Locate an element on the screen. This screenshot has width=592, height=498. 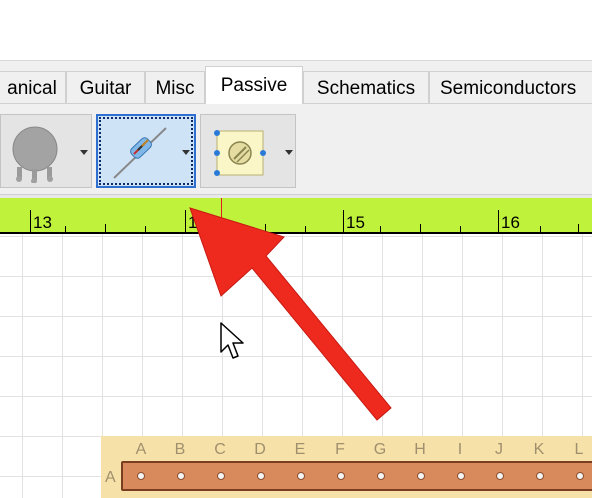
red-arrow-icon is located at coordinates (290, 314).